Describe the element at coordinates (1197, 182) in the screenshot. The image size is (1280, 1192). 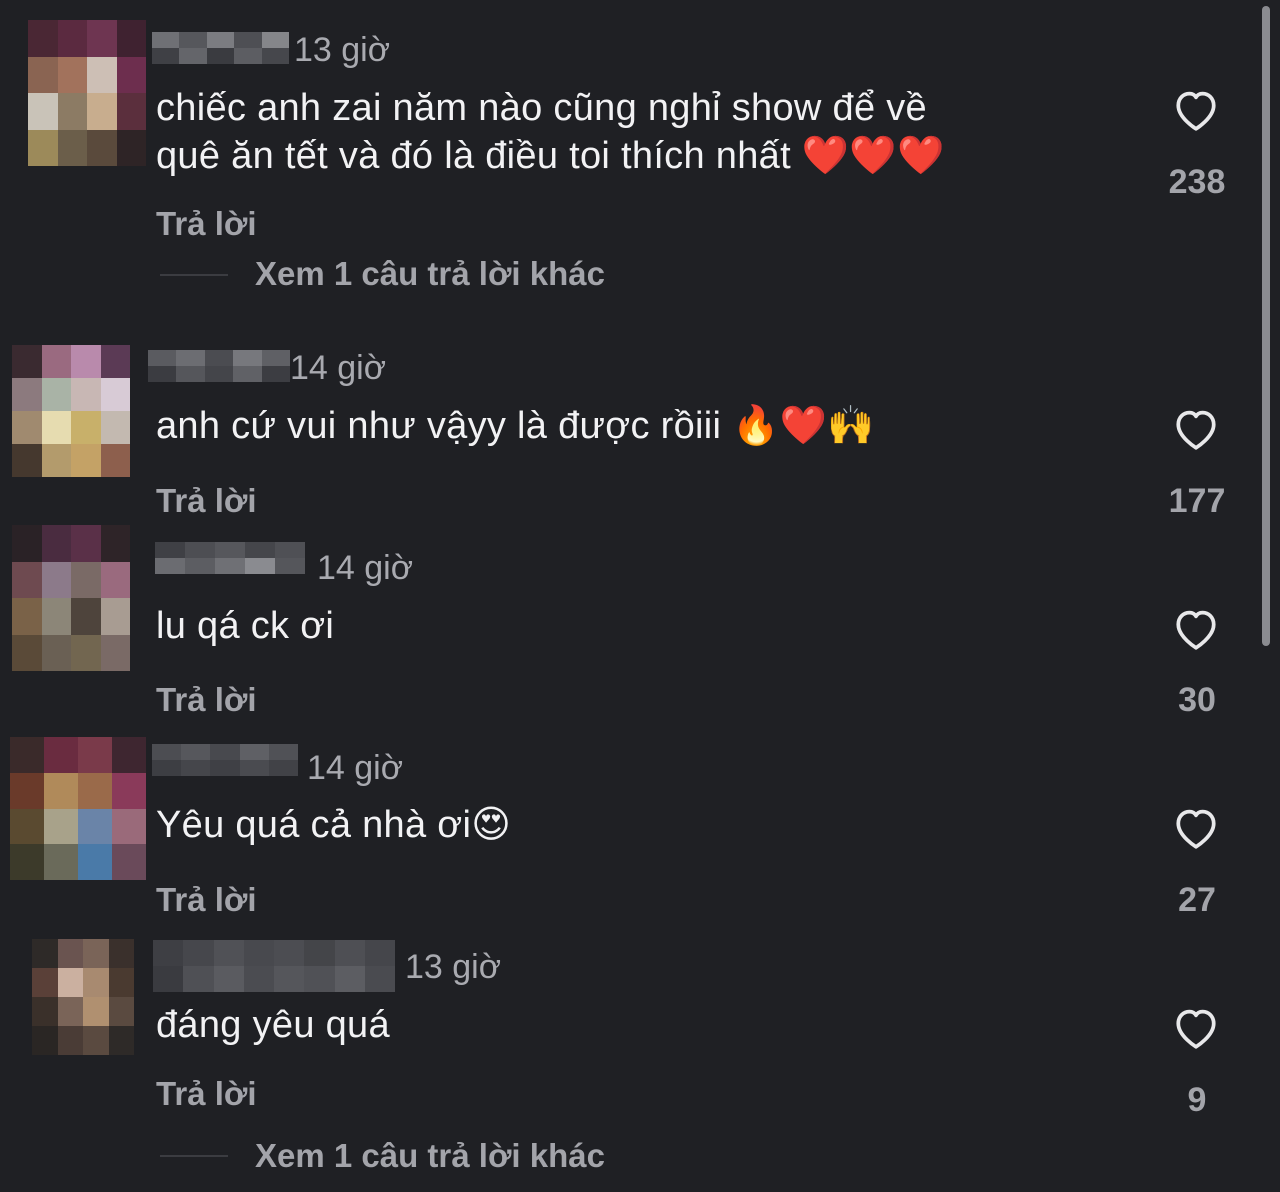
I see `like-count: 238` at that location.